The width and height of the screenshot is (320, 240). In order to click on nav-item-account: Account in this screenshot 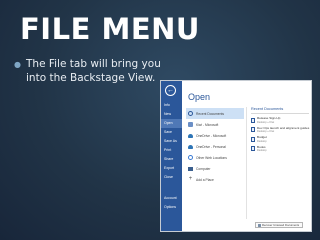, I will do `click(171, 198)`.